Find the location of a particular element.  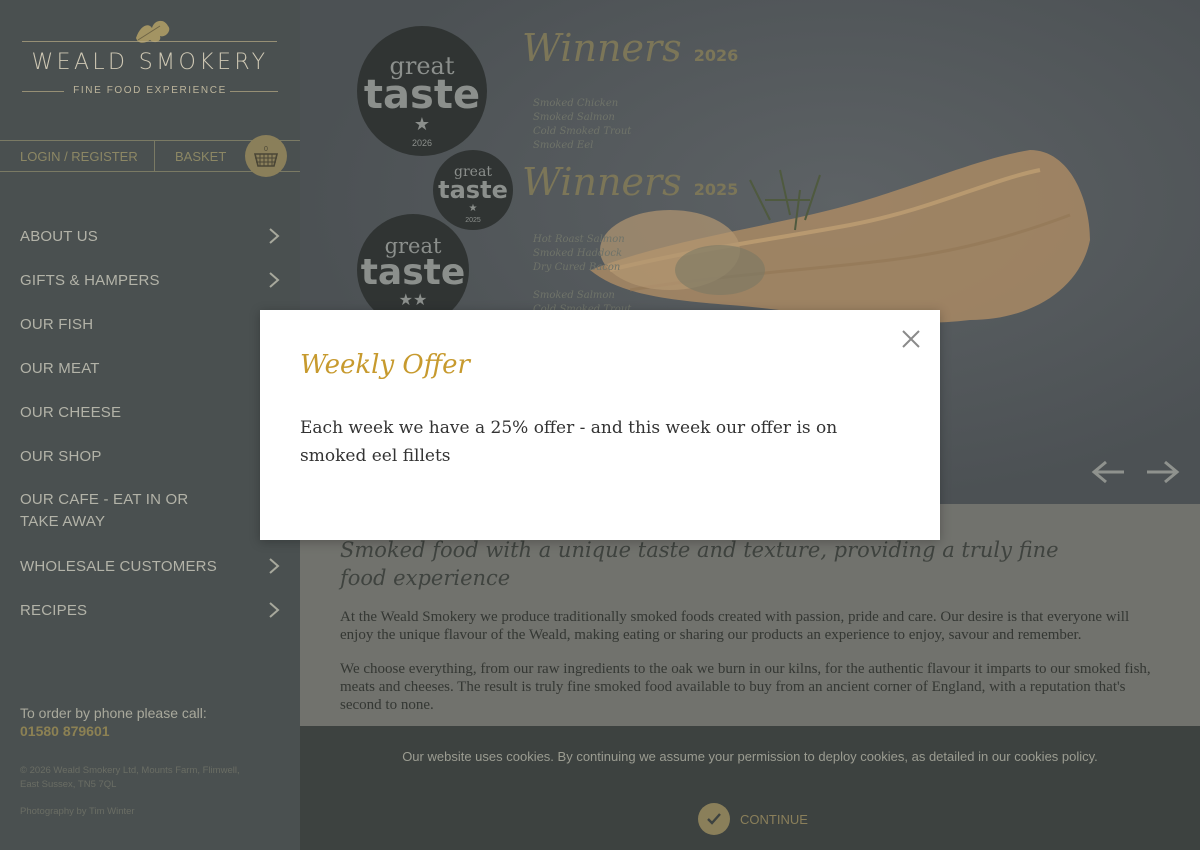

great-taste-badge-2026: great taste ★ 2026 is located at coordinates (422, 91).